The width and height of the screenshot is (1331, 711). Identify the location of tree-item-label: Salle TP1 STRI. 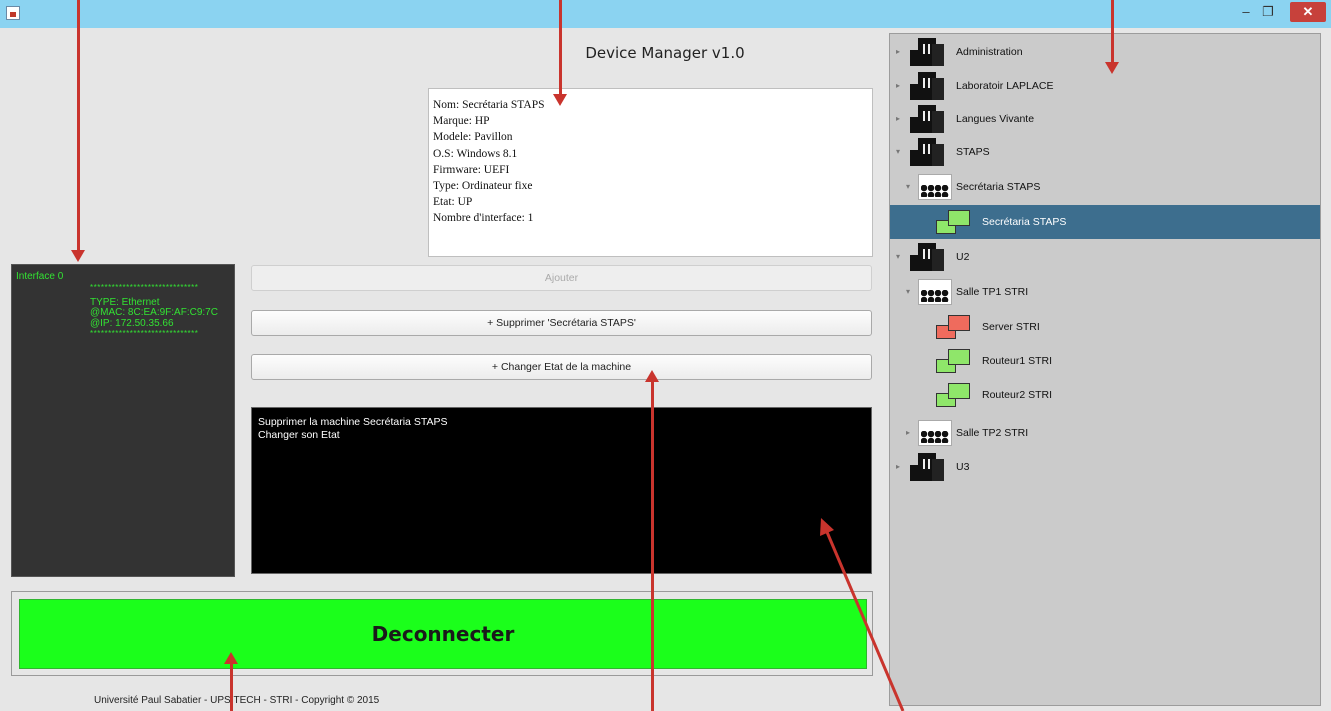
(992, 292).